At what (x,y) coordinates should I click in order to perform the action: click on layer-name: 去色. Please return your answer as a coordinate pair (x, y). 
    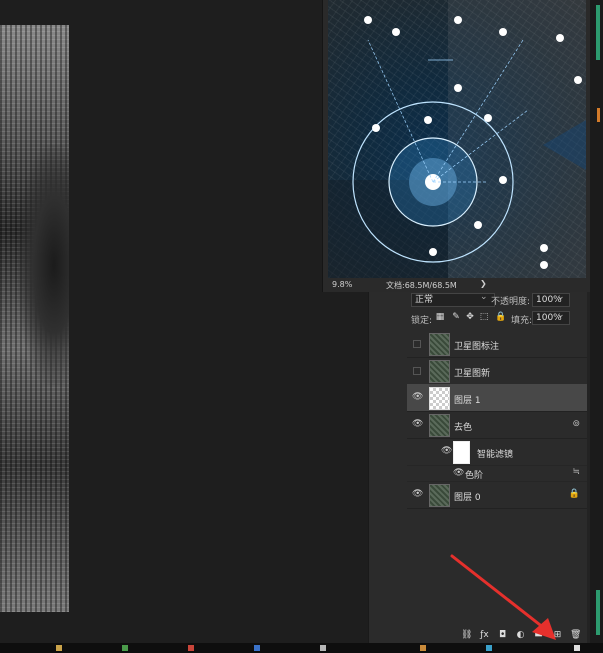
    Looking at the image, I should click on (463, 428).